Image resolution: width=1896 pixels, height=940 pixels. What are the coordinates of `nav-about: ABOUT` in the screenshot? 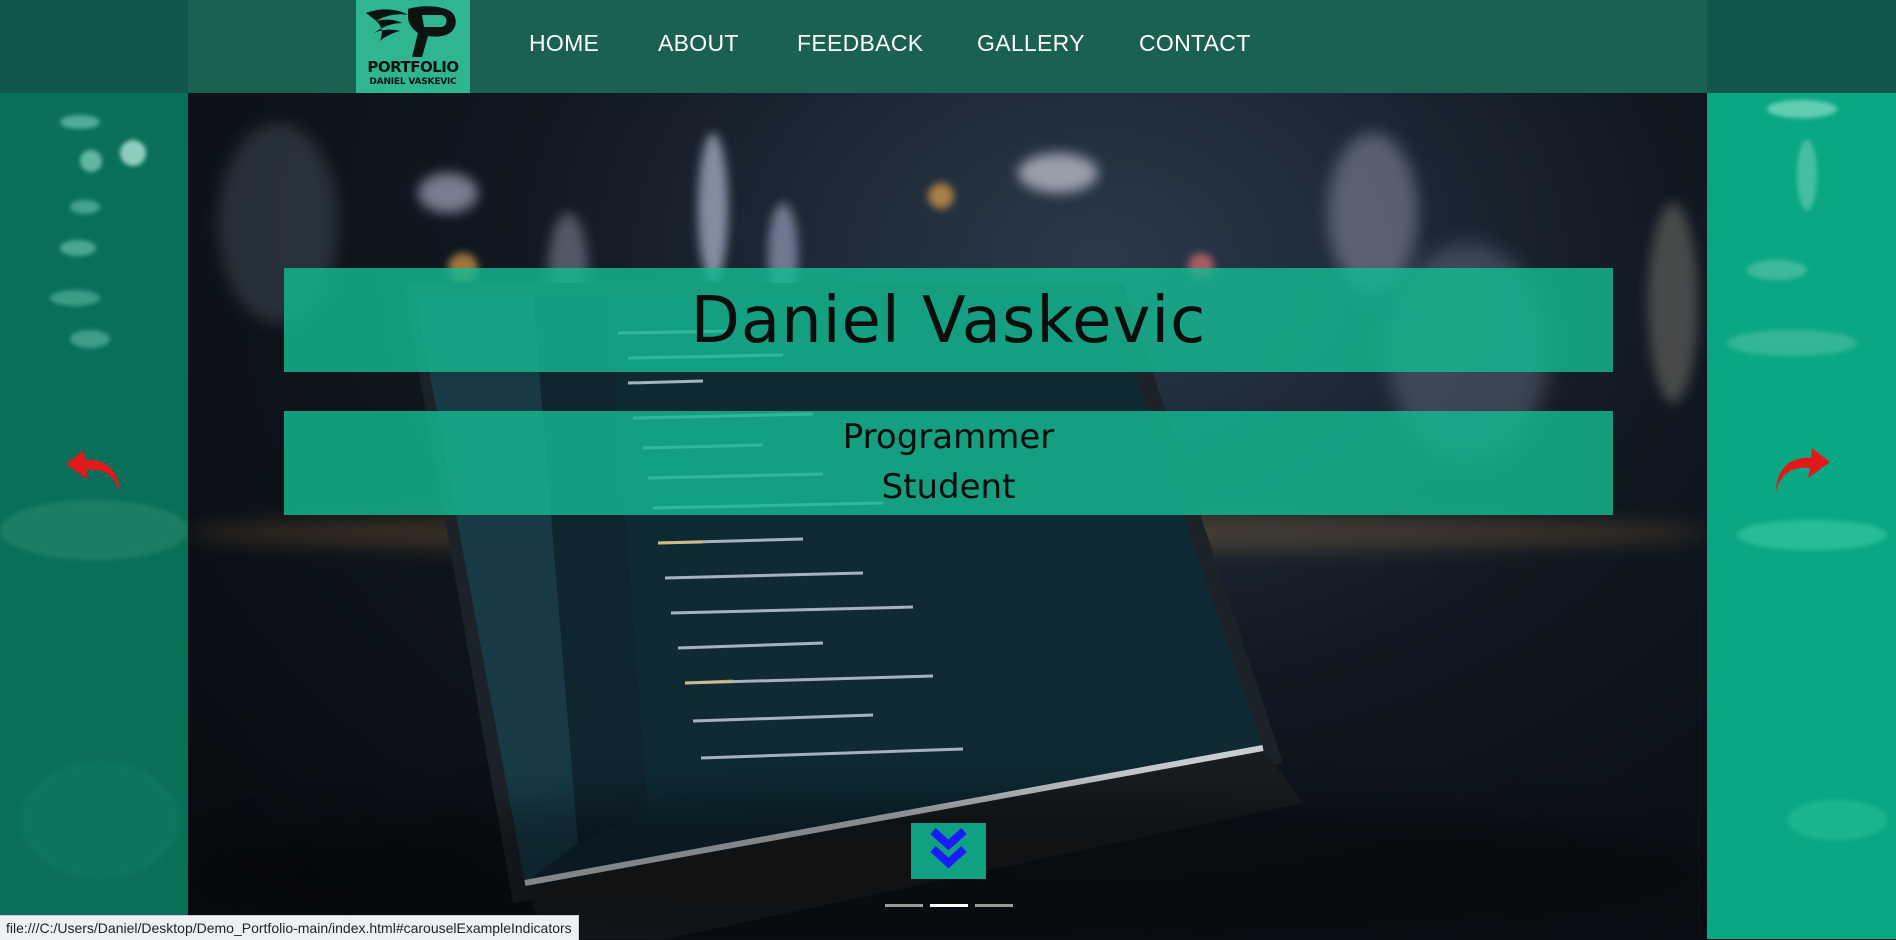 It's located at (698, 43).